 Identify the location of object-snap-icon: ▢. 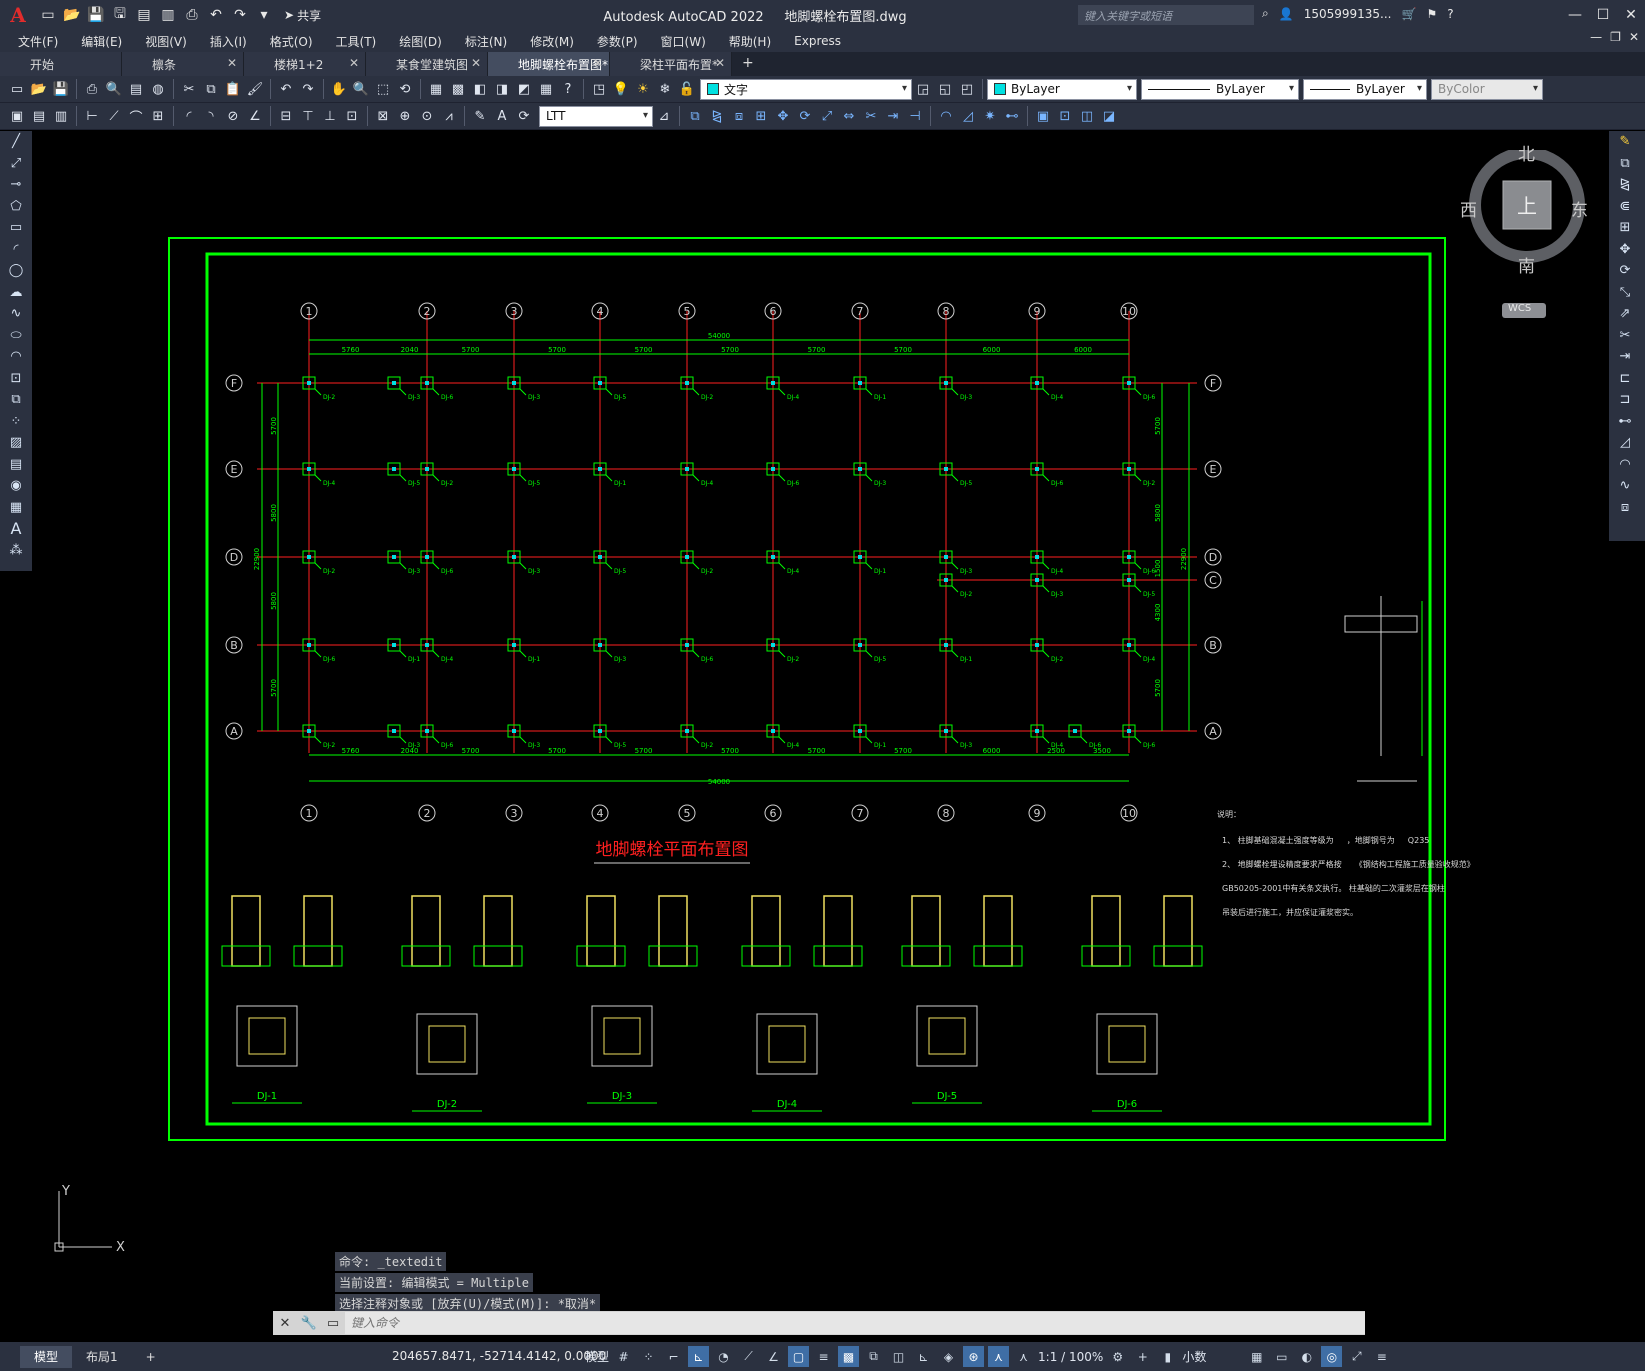
(799, 1356).